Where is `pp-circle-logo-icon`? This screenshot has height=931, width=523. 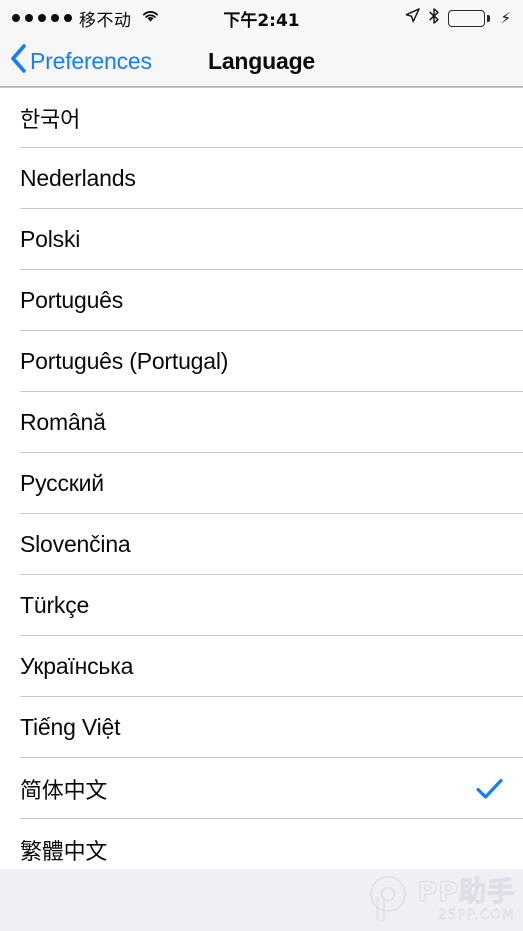 pp-circle-logo-icon is located at coordinates (388, 900).